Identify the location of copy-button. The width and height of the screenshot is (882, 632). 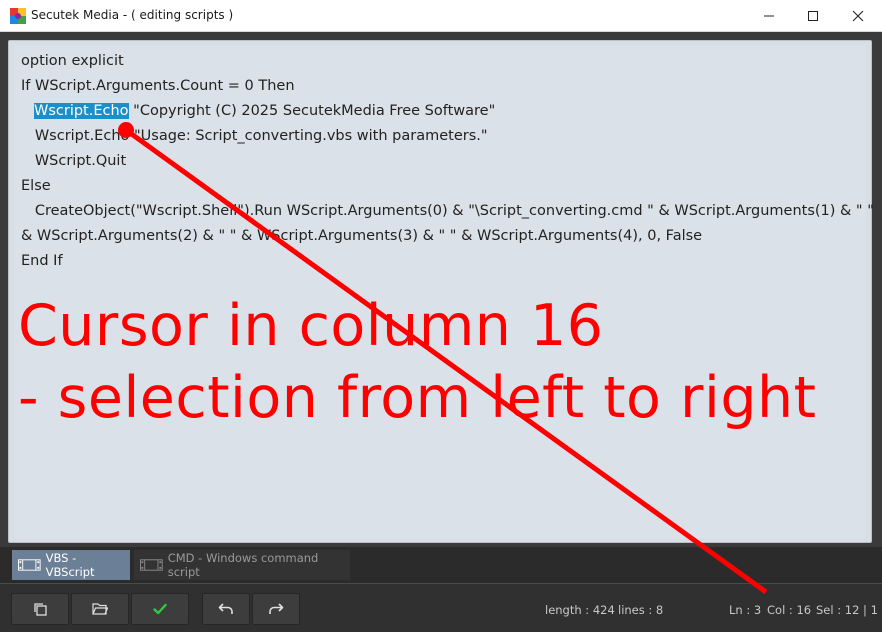
(40, 609).